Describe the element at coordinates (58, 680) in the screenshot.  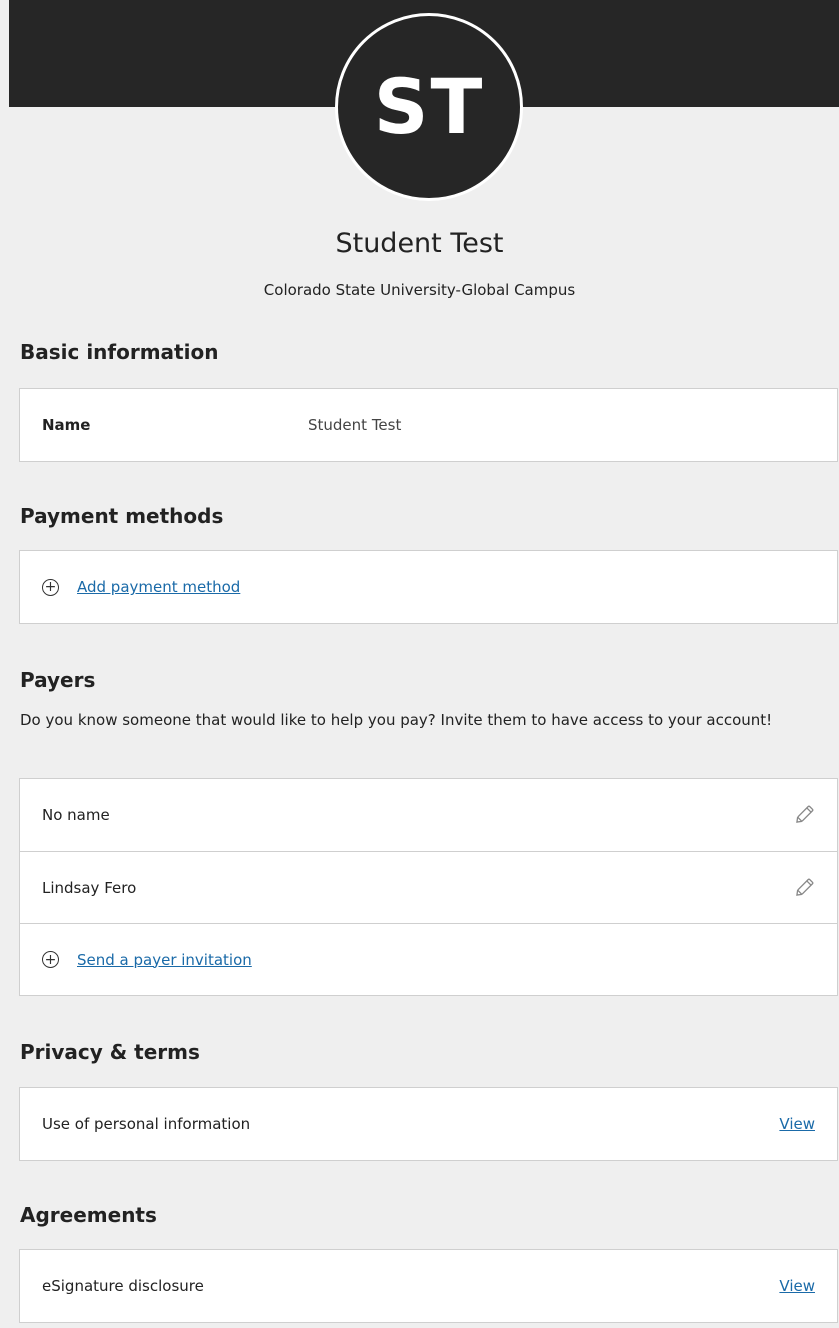
I see `payers-title: Payers` at that location.